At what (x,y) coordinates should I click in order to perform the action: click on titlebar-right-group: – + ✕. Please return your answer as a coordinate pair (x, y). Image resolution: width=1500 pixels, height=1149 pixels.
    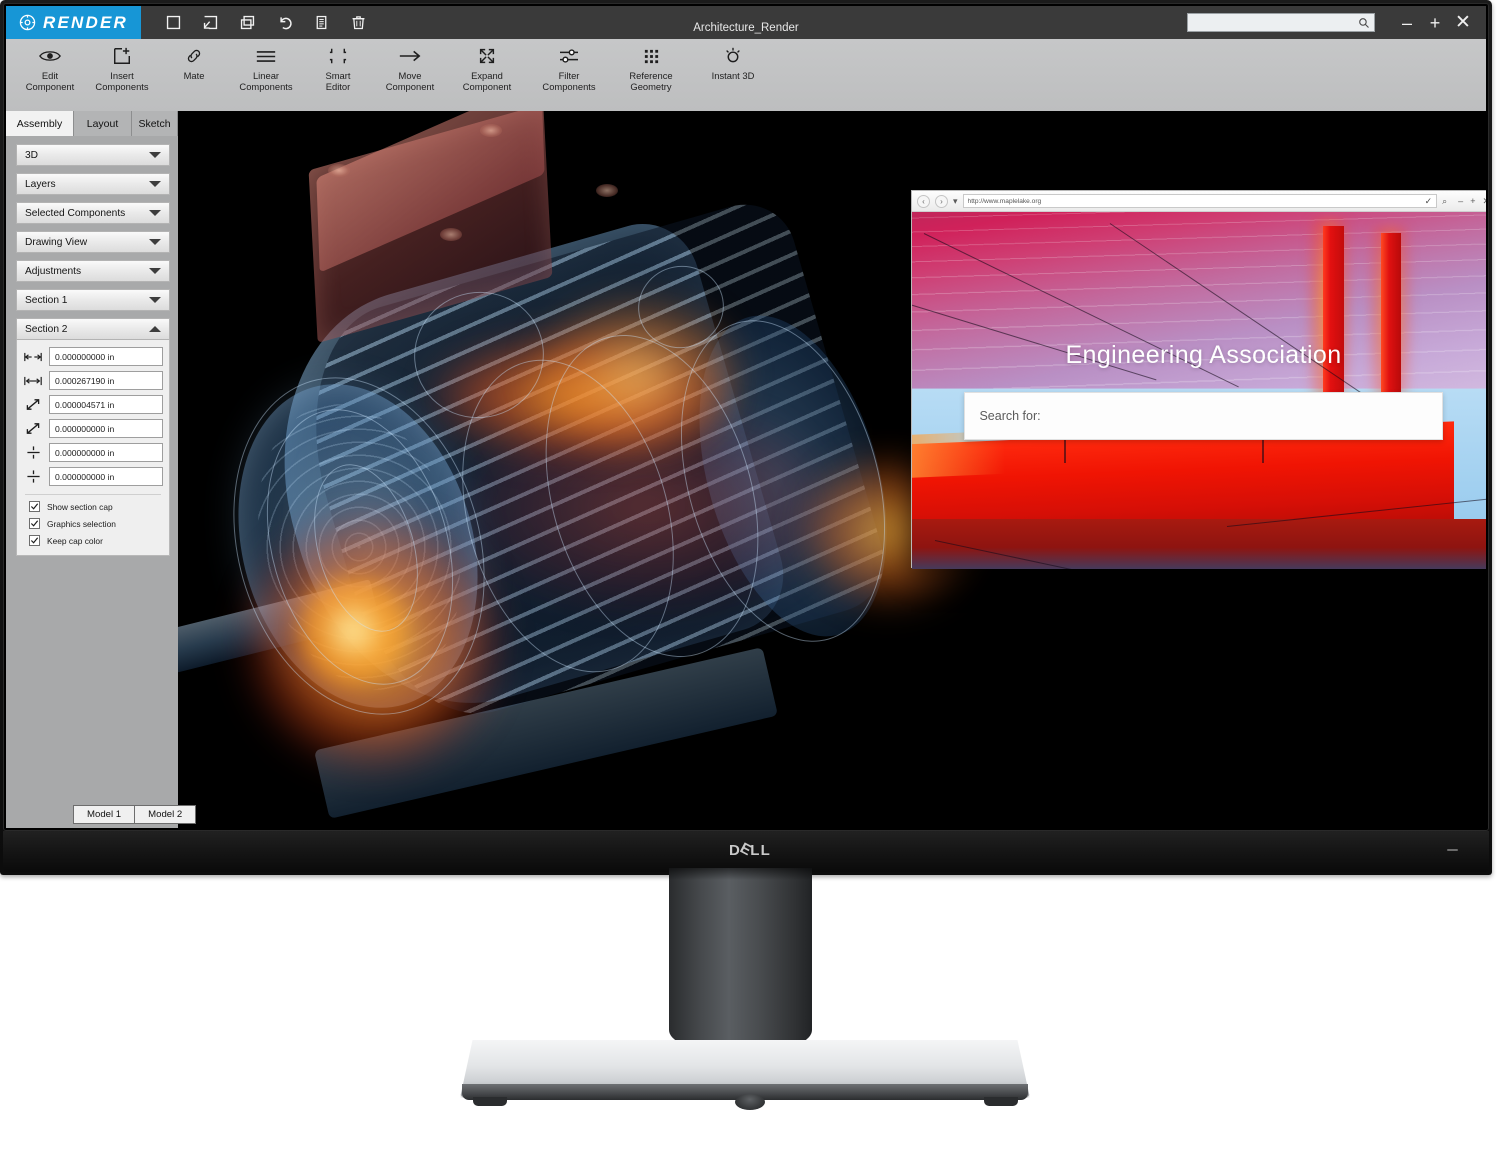
    Looking at the image, I should click on (1336, 22).